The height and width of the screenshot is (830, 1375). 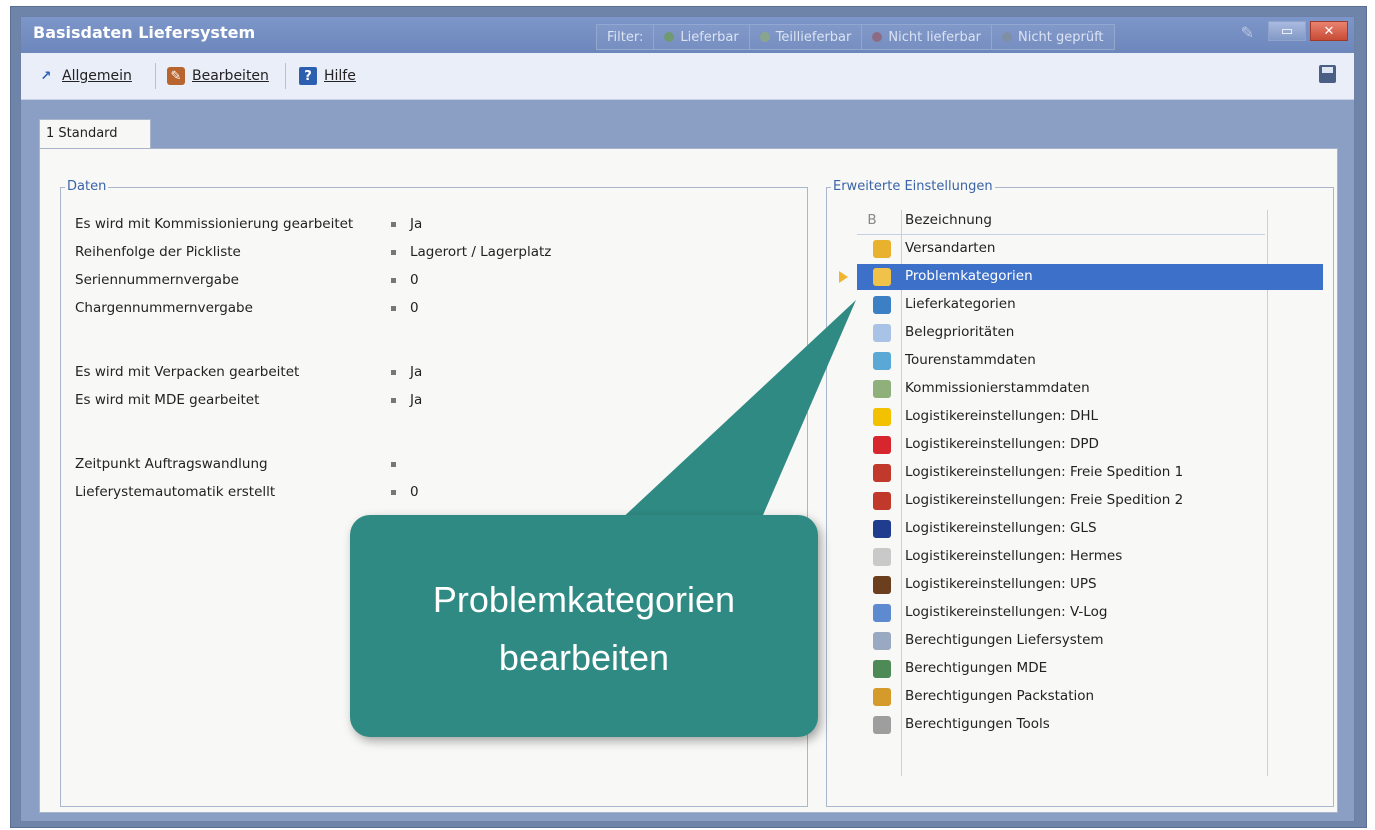 What do you see at coordinates (1014, 556) in the screenshot?
I see `list-item-label: Logistikereinstellungen: Hermes` at bounding box center [1014, 556].